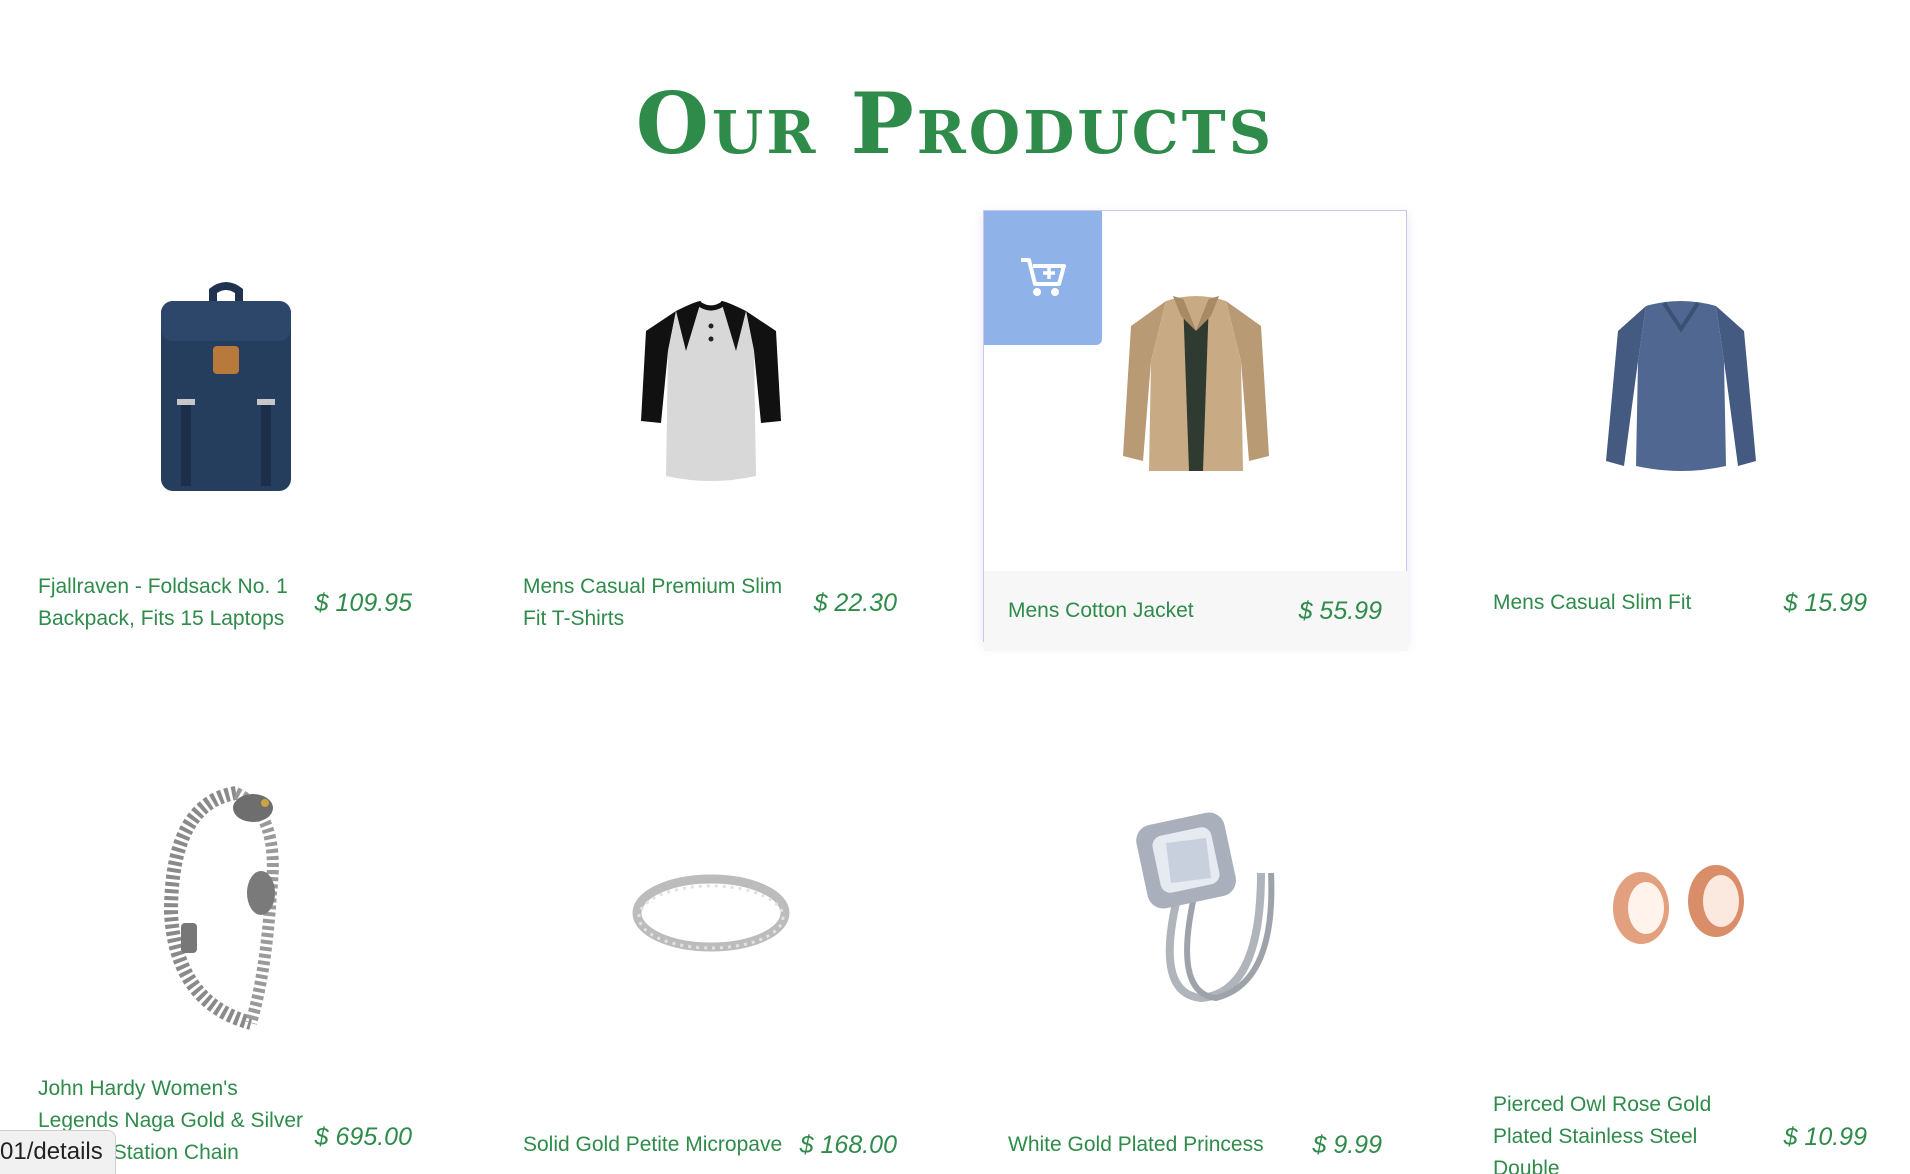 This screenshot has height=1174, width=1910. What do you see at coordinates (855, 602) in the screenshot?
I see `product-price: $ 22.30` at bounding box center [855, 602].